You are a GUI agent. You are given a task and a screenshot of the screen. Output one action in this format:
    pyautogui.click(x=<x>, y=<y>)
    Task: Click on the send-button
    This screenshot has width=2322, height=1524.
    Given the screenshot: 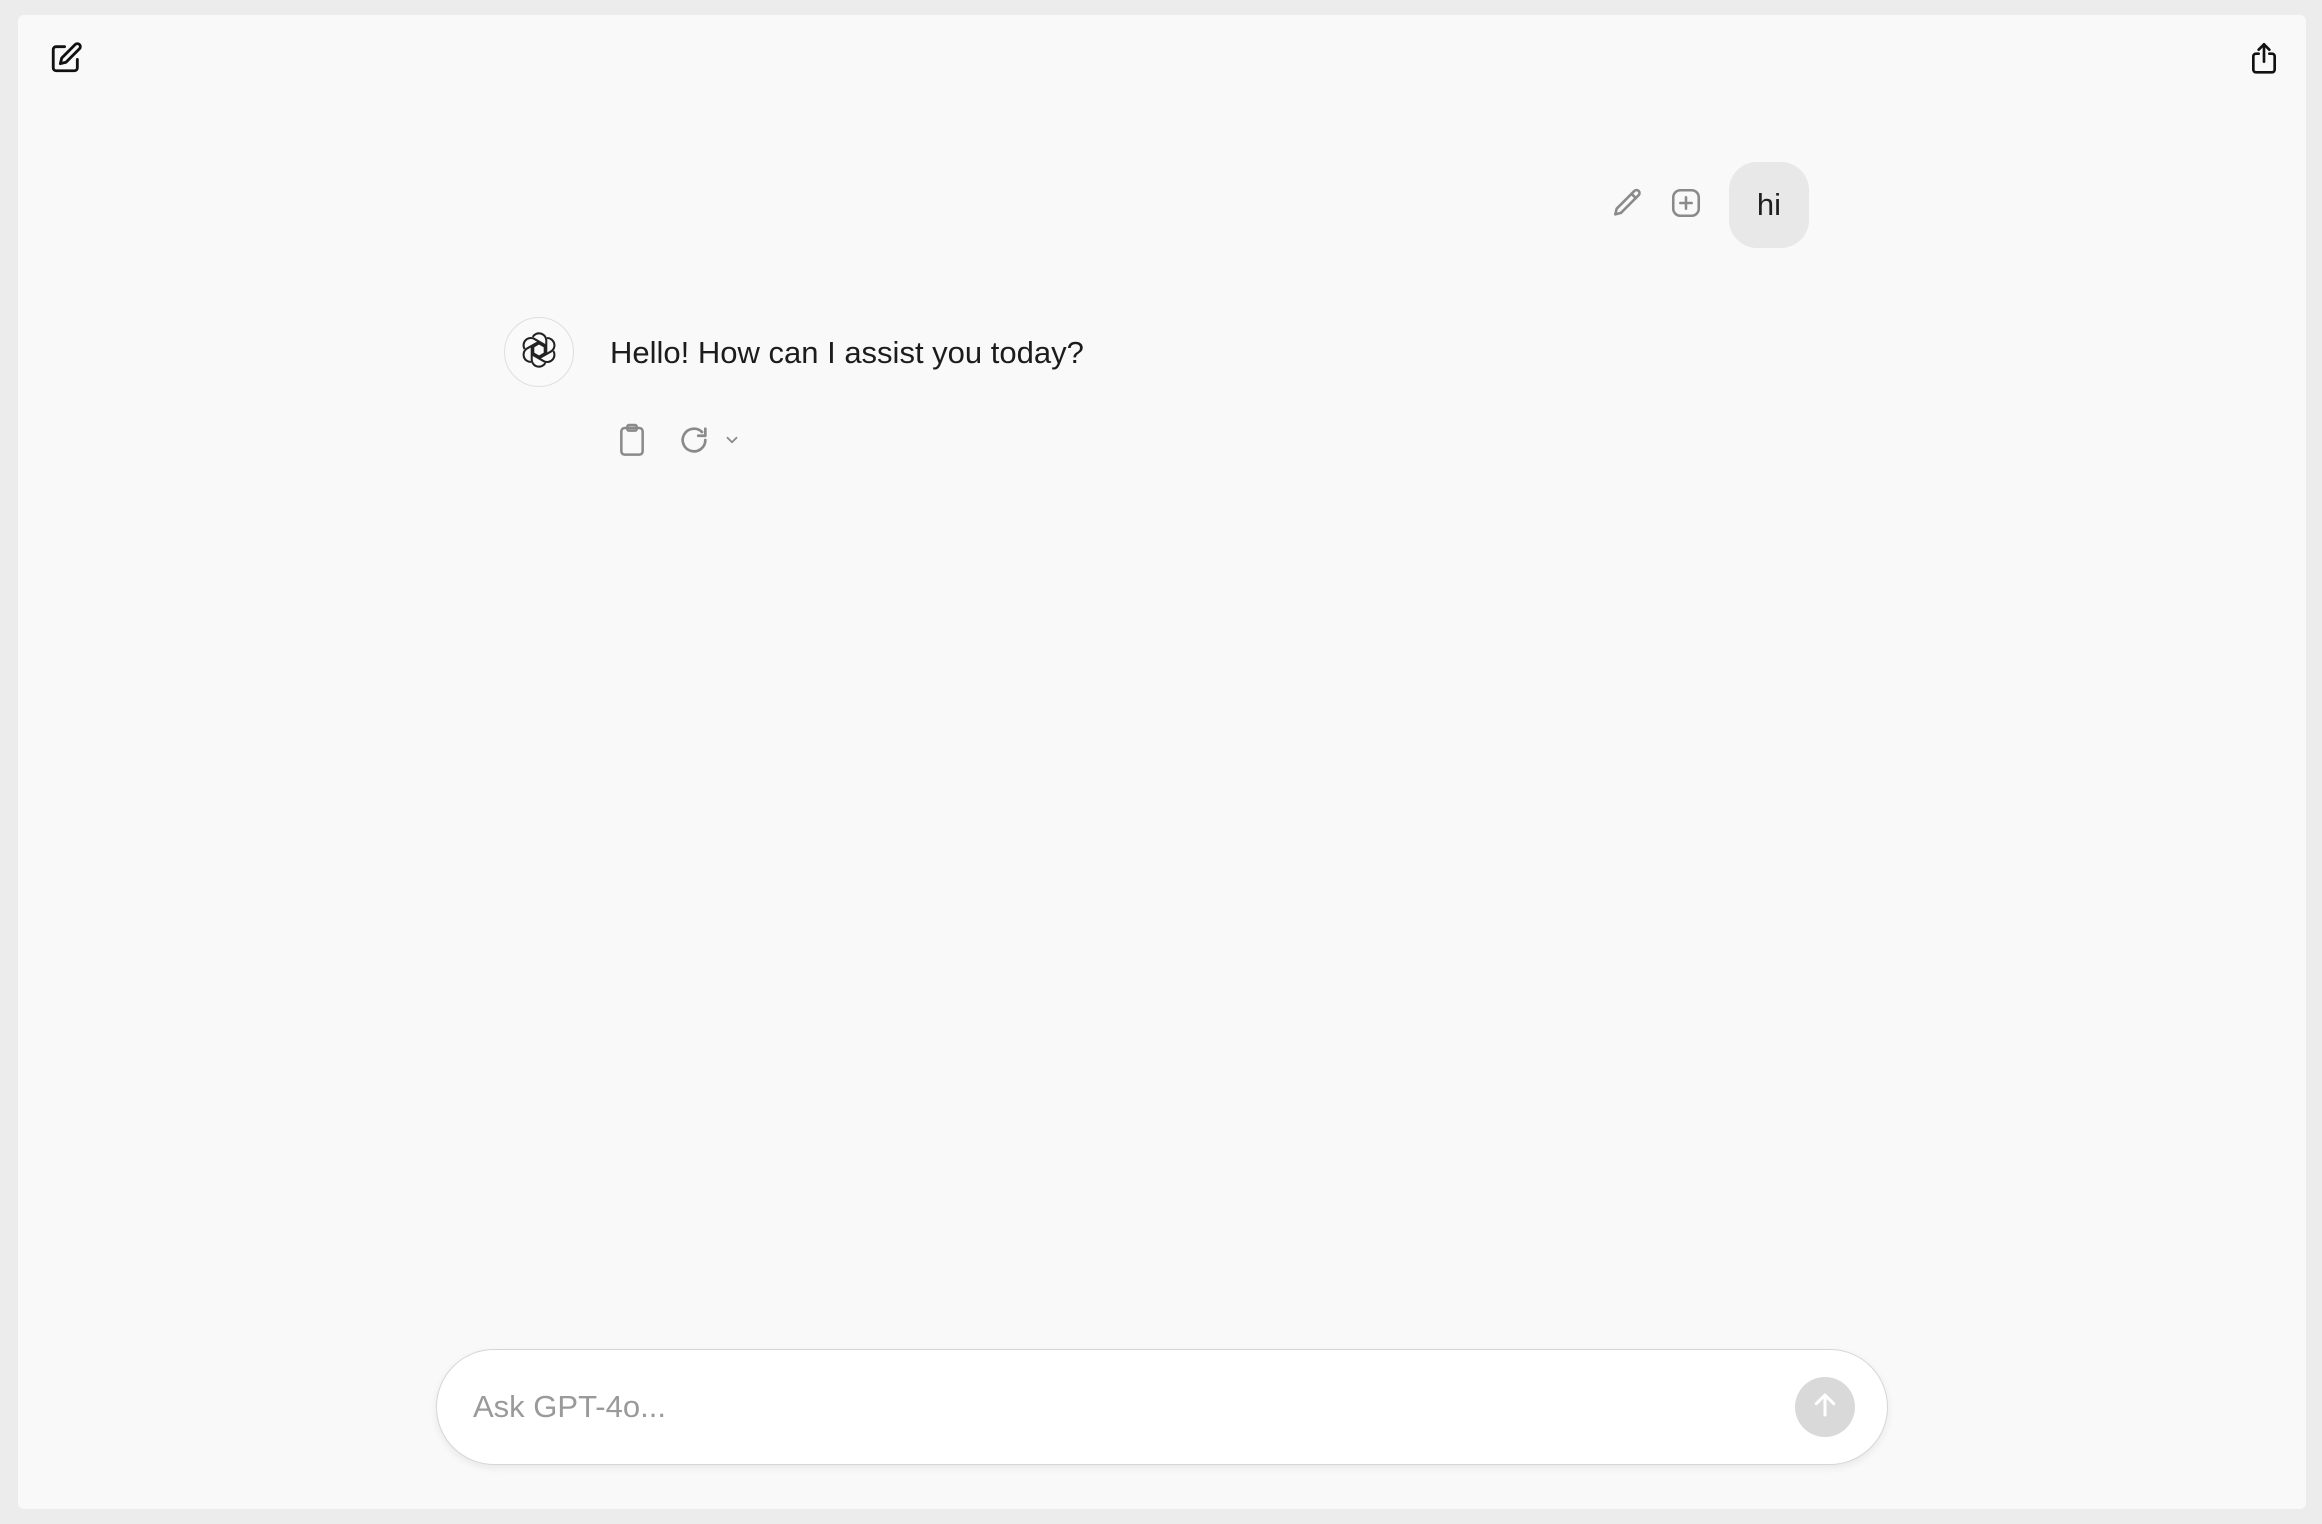 What is the action you would take?
    pyautogui.click(x=1825, y=1407)
    